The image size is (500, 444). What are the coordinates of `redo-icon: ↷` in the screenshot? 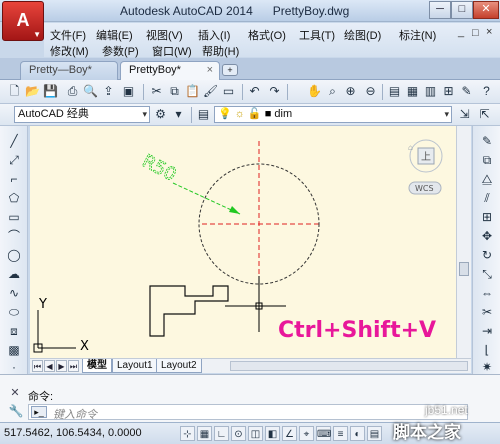 It's located at (274, 91).